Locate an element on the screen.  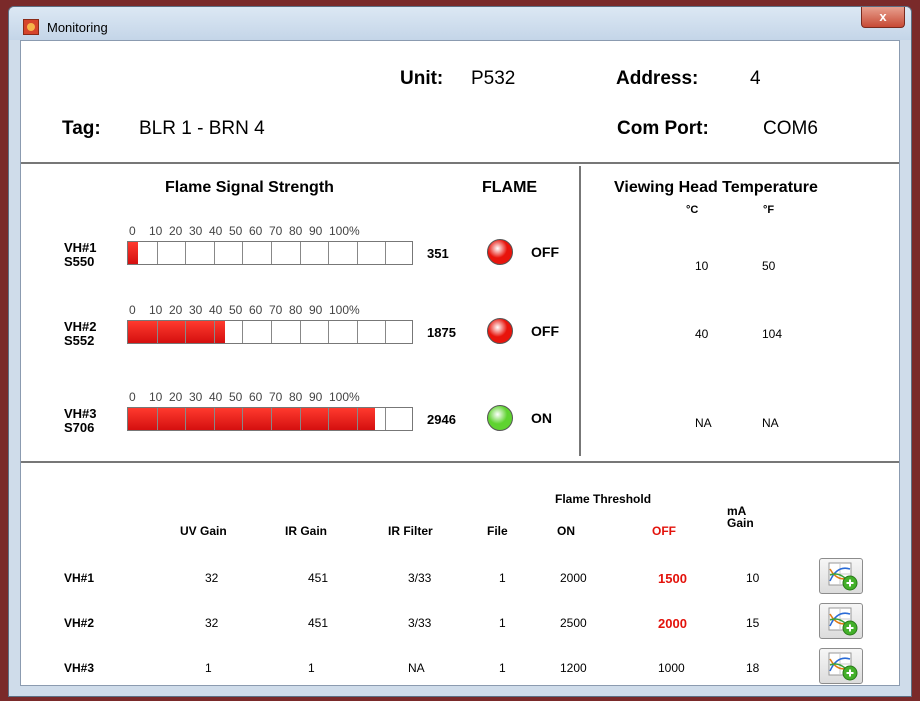
signal-count: 1875 is located at coordinates (441, 332).